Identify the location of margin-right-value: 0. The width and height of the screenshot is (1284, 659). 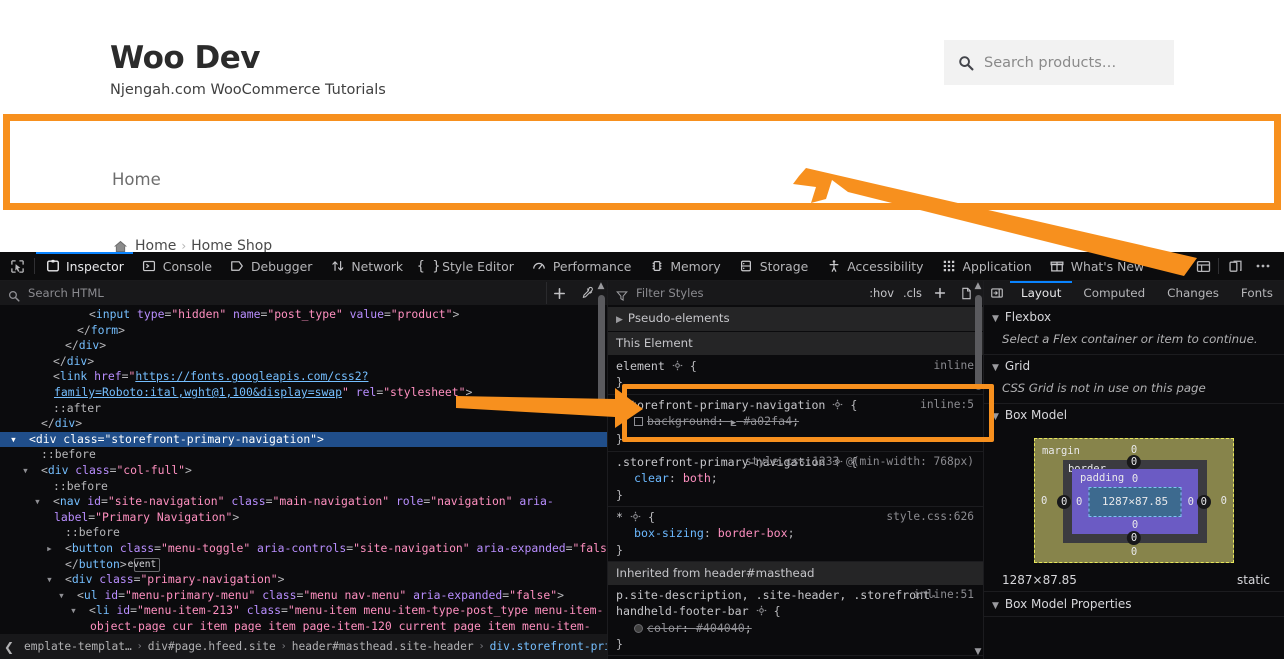
(1224, 501).